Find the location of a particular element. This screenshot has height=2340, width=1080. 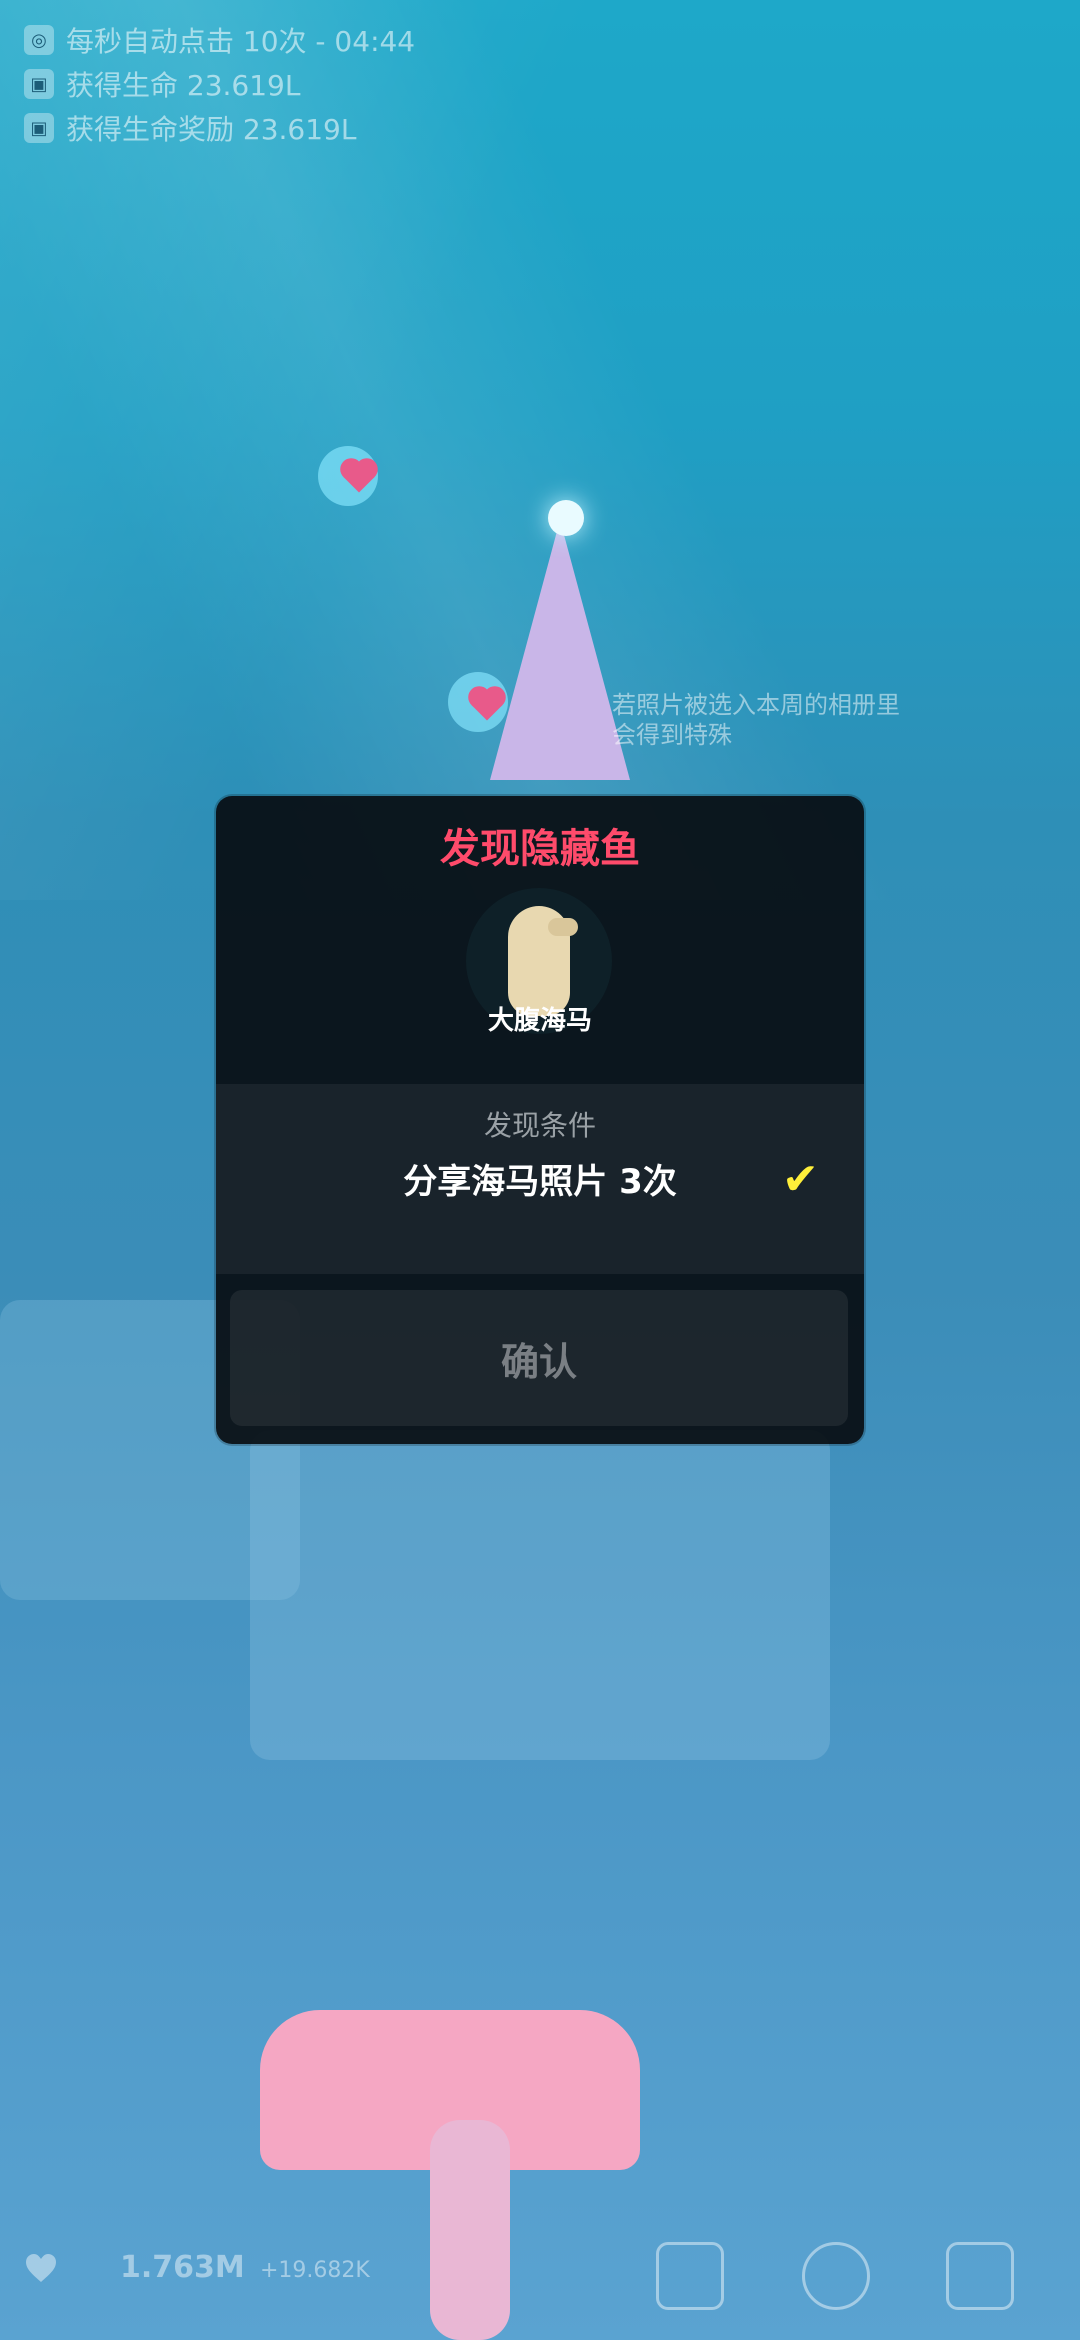

life-total: 1.763M is located at coordinates (182, 2267).